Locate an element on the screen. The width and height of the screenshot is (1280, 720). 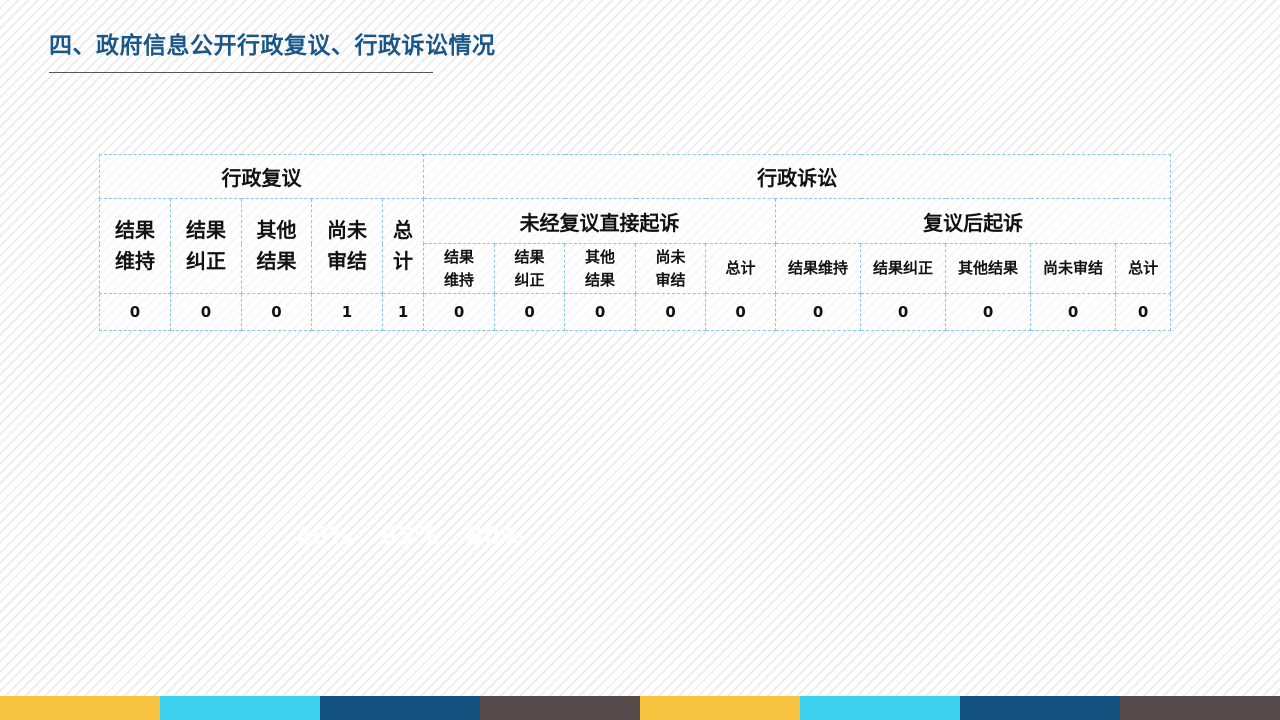
page-title: 四、政府信息公开行政复议、行政诉讼情况 is located at coordinates (272, 46).